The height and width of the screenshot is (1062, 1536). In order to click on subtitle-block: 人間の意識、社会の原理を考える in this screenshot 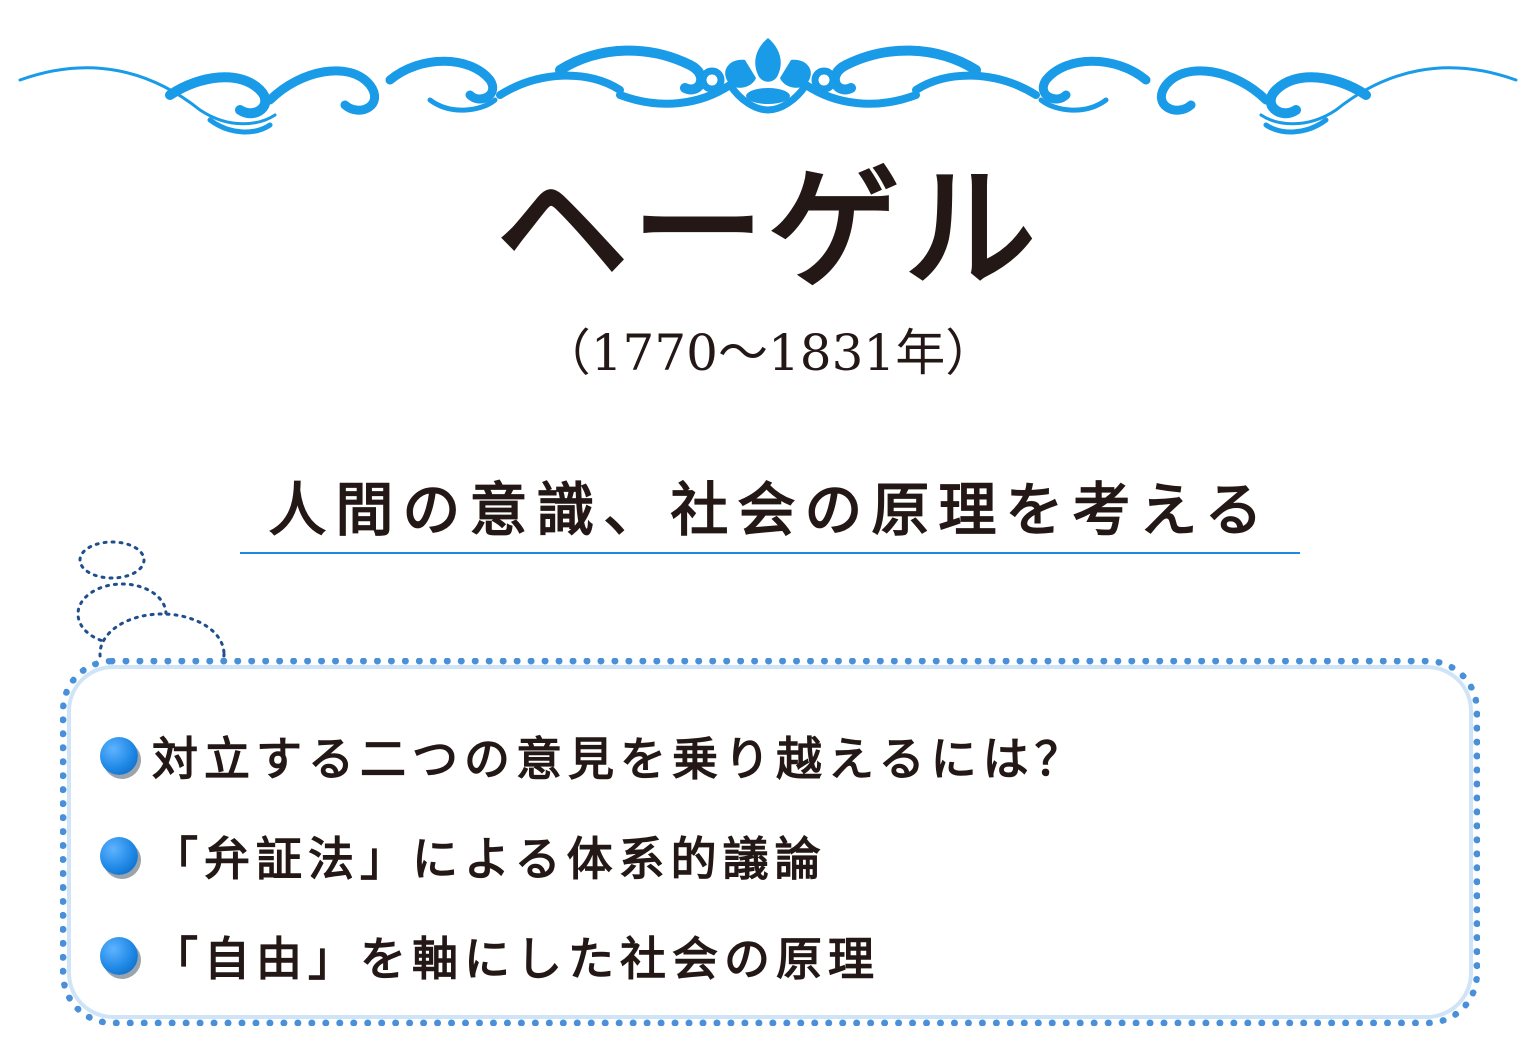, I will do `click(770, 511)`.